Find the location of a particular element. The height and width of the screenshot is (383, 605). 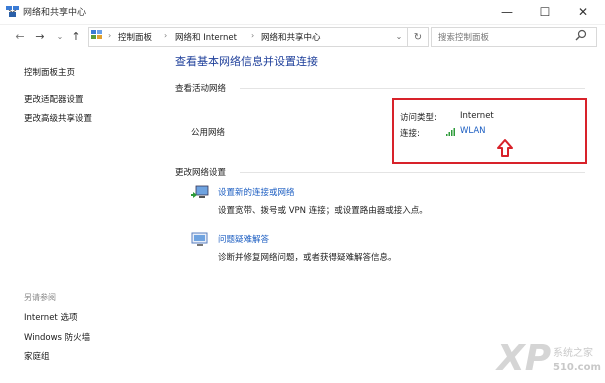

active-networks-heading: 查看活动网络 is located at coordinates (201, 89).